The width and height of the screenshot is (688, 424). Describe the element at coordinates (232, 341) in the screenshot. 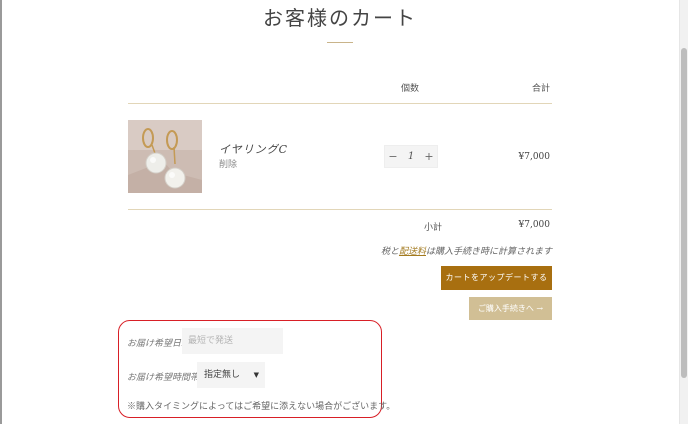

I see `delivery-date-input: 最短で発送` at that location.